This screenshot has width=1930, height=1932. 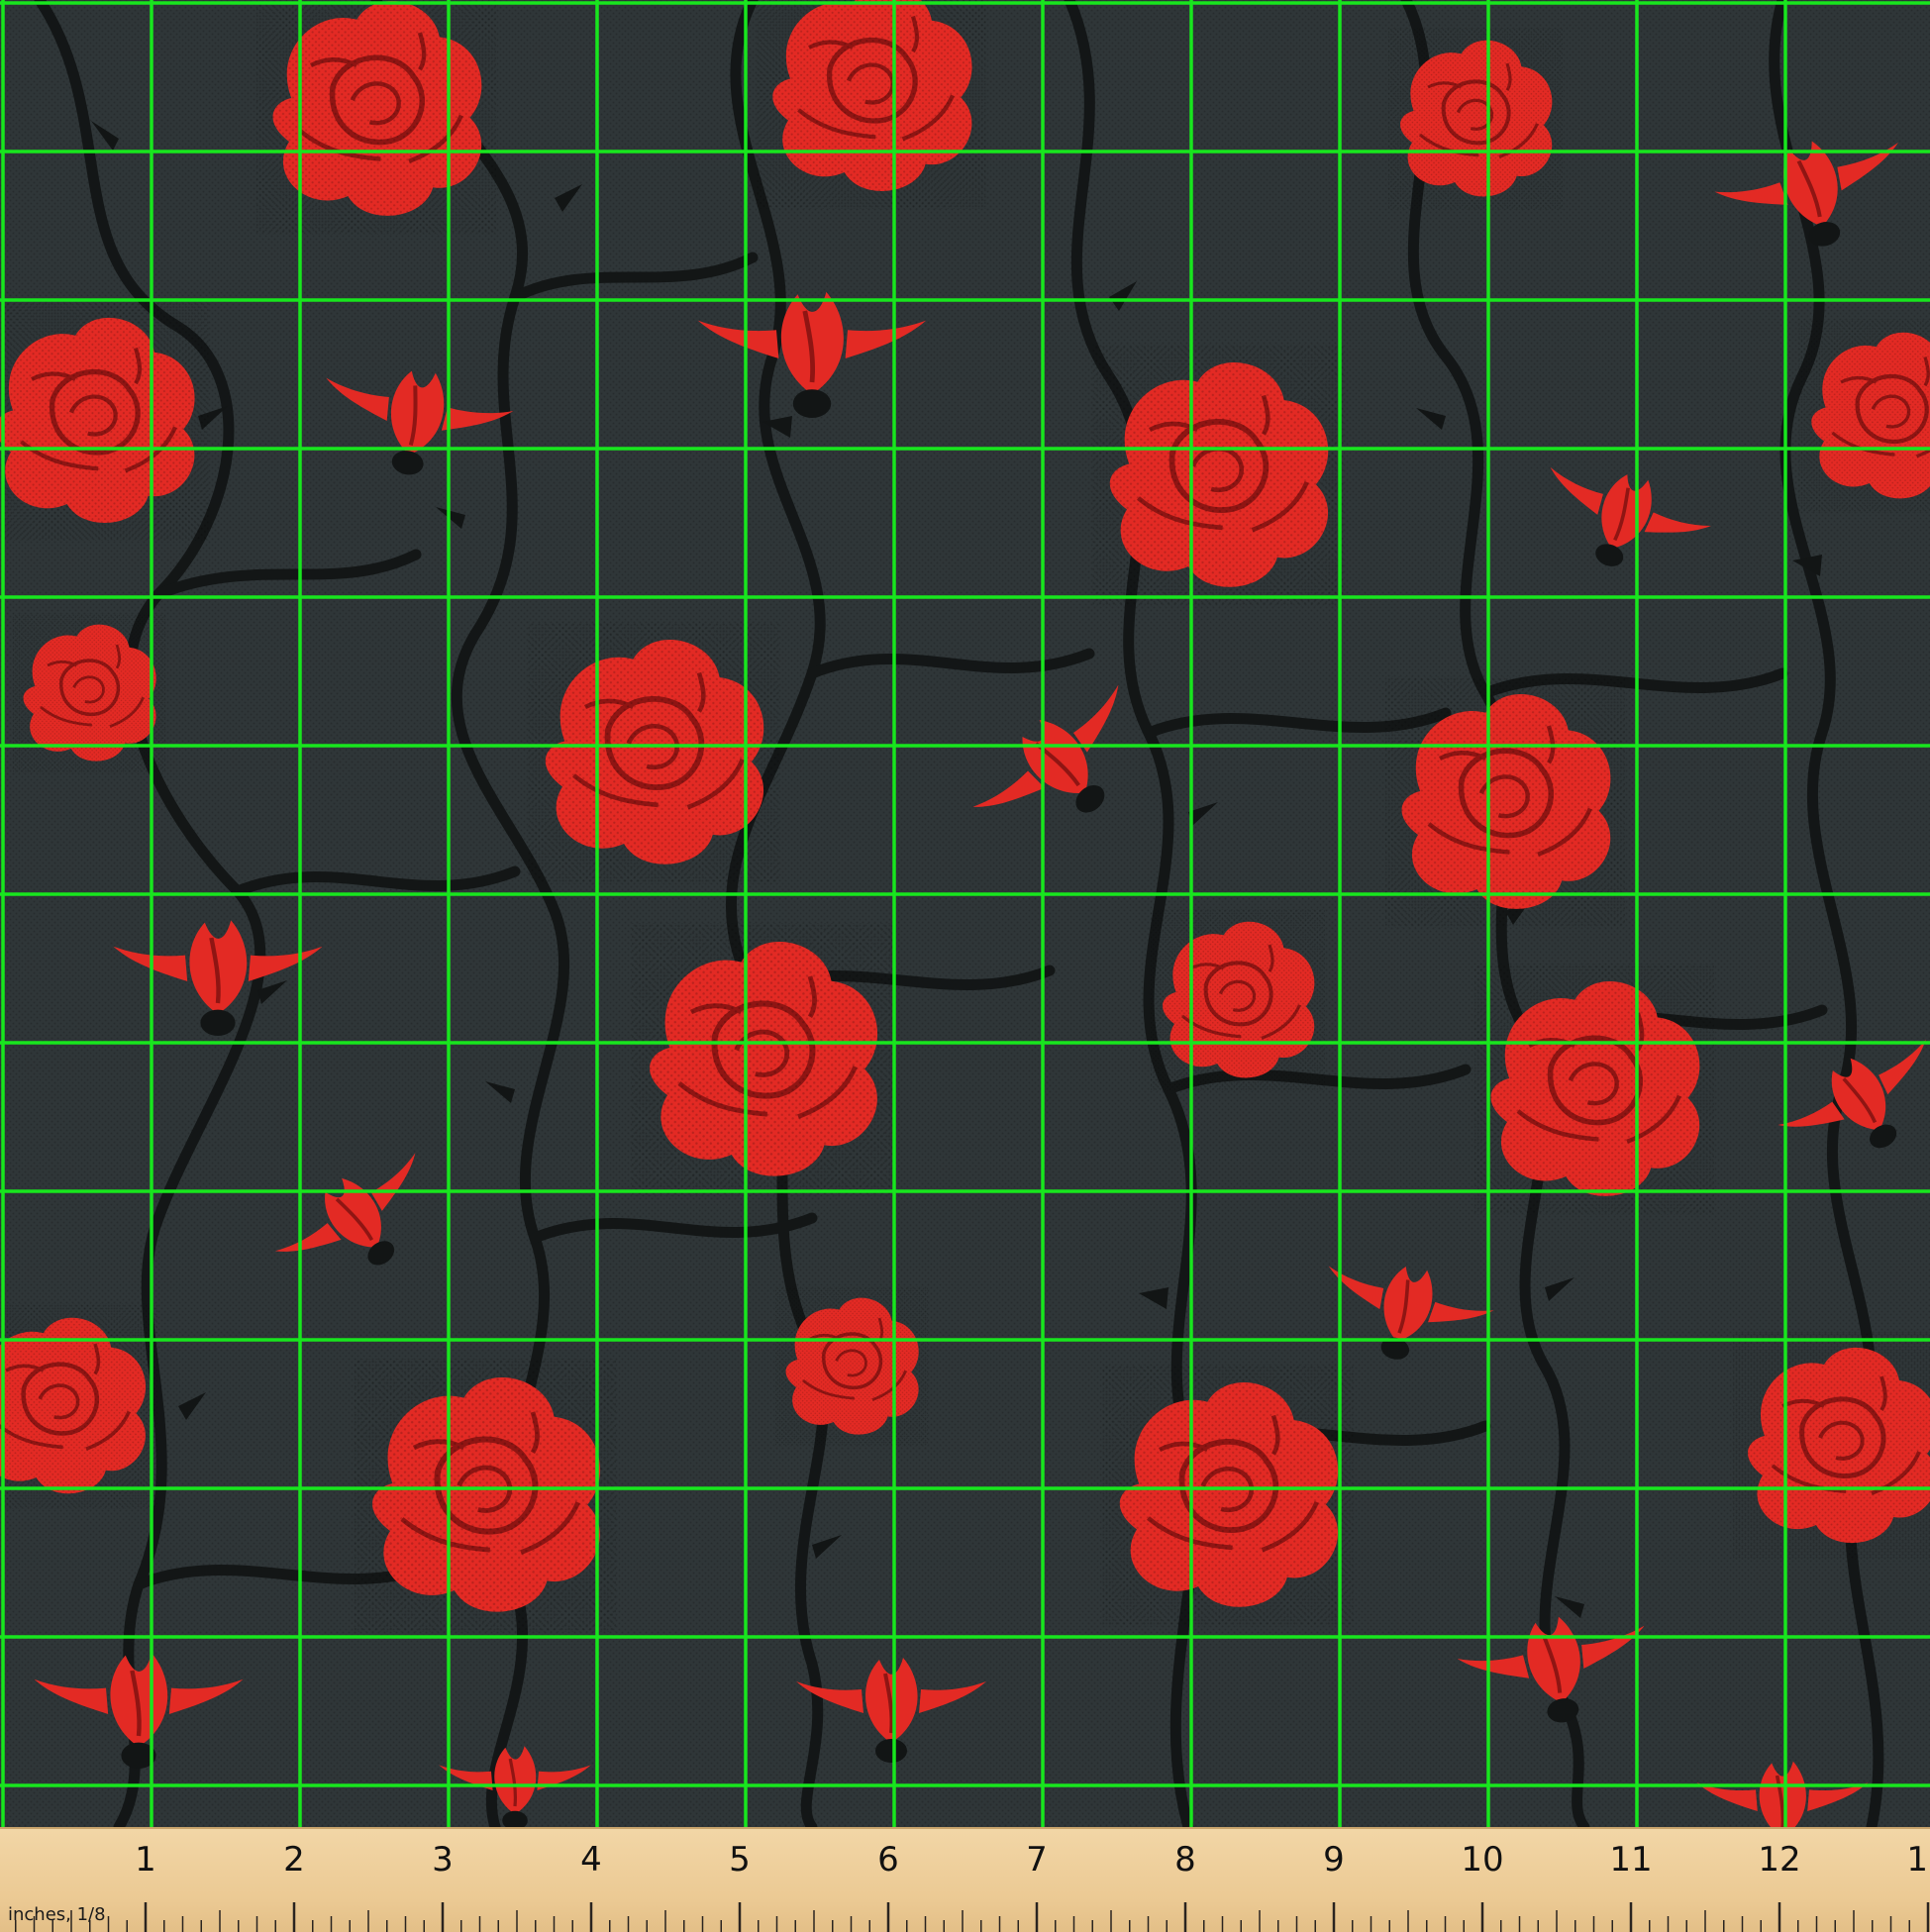 I want to click on ruler-inch-number: 12, so click(x=1779, y=1860).